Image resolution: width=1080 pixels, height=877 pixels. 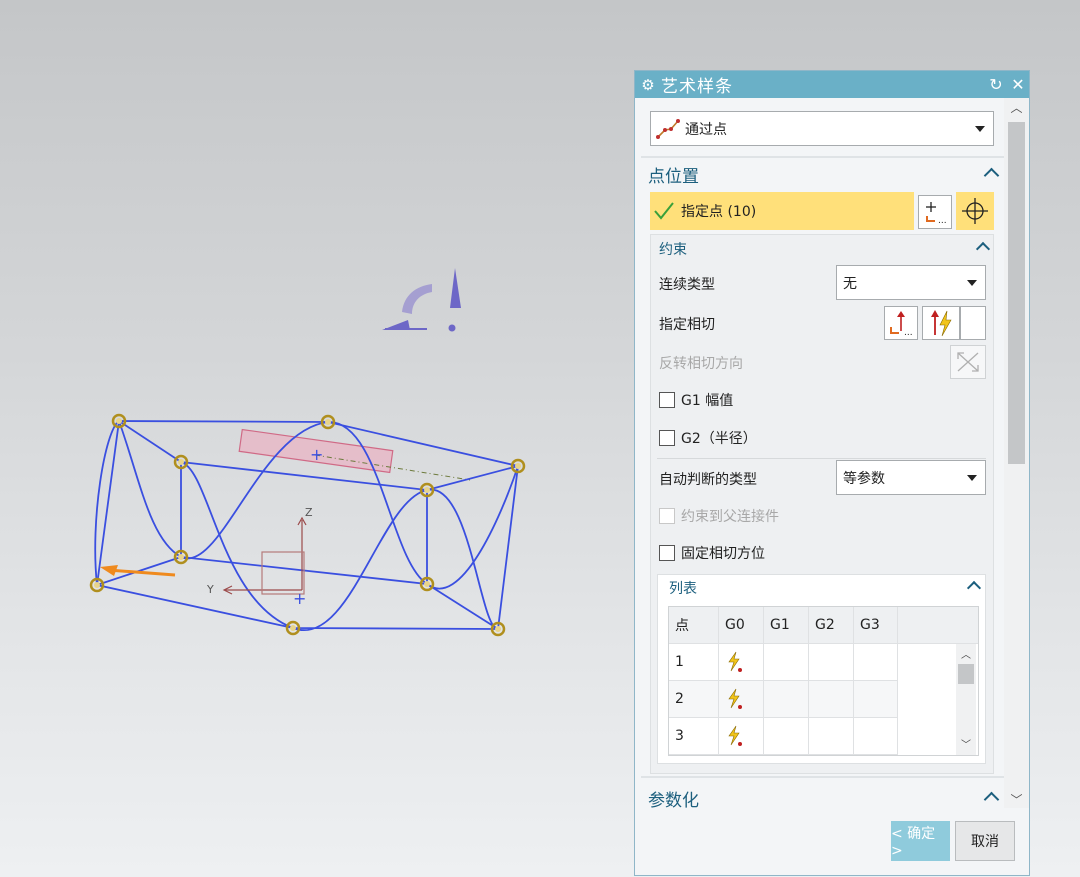 I want to click on section-list: 列表, so click(x=683, y=588).